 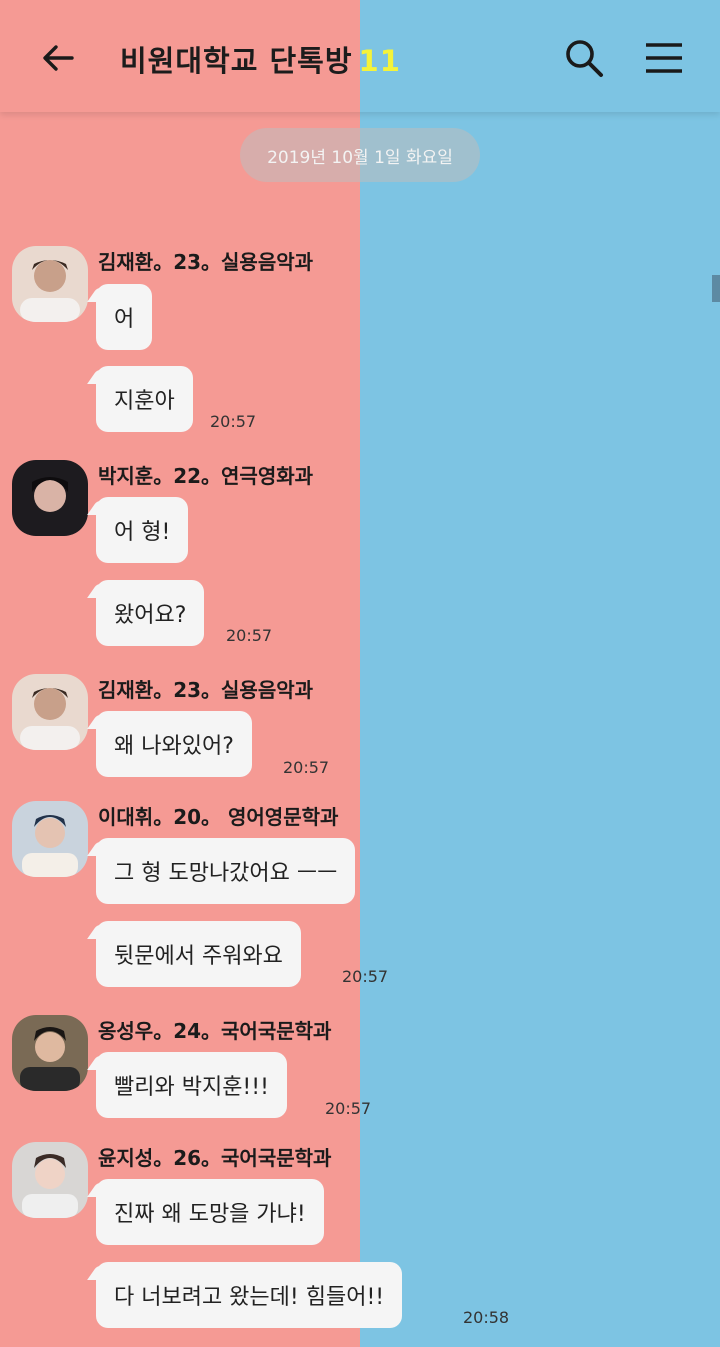 I want to click on top-app-bar: 비원대학교 단톡방 11, so click(x=360, y=56).